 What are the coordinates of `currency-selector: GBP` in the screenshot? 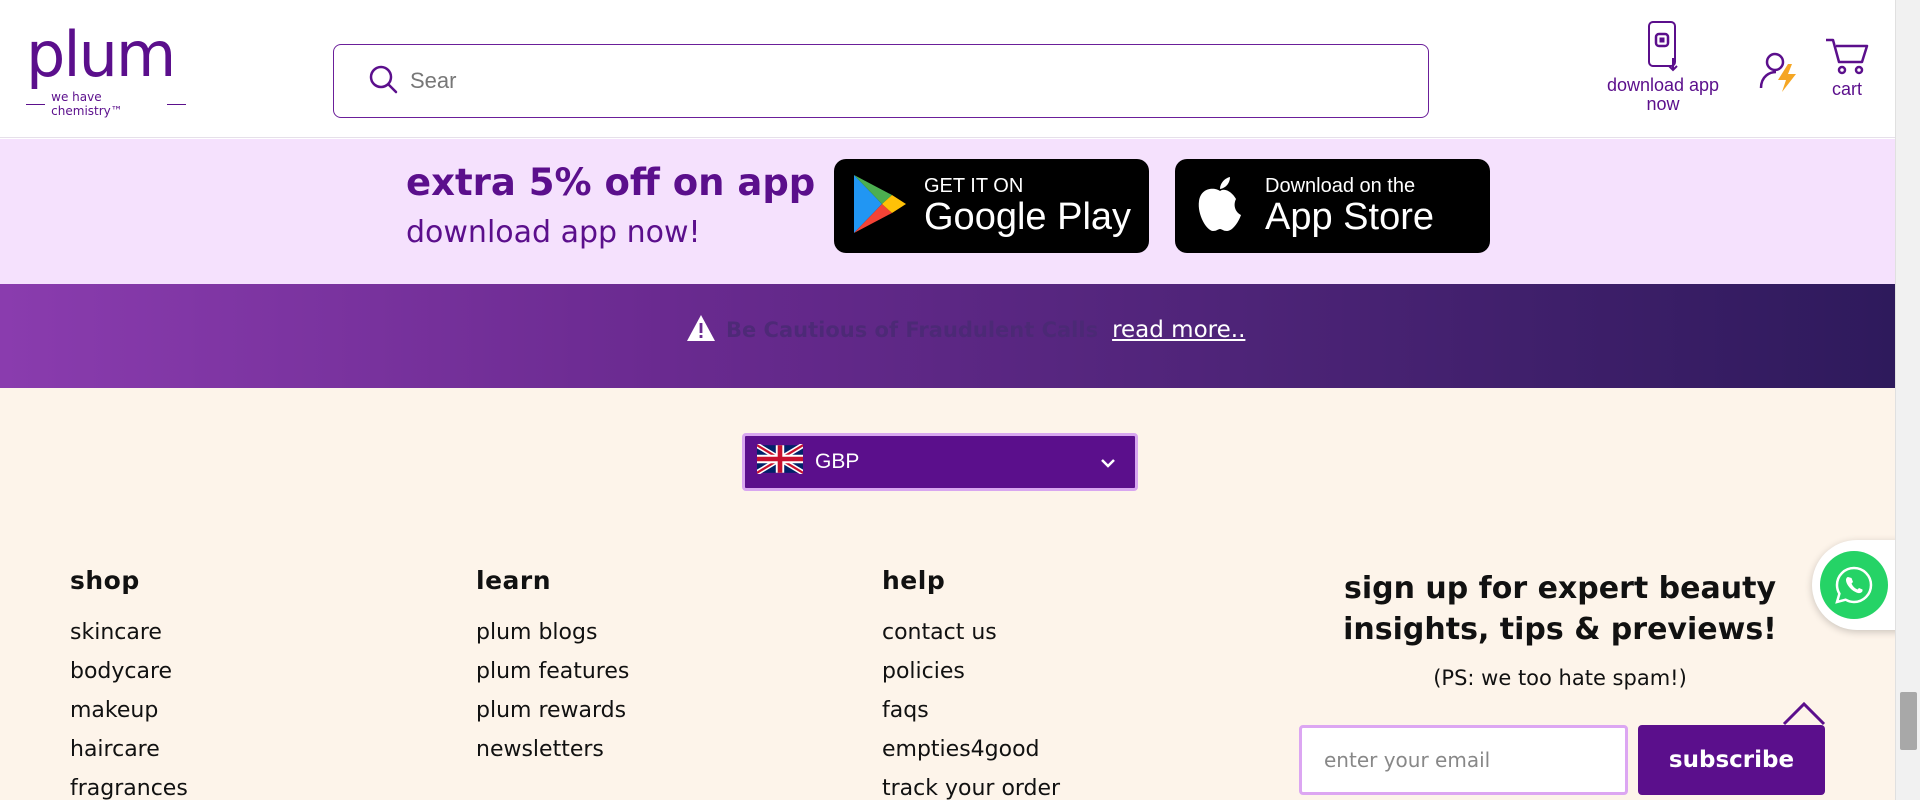 It's located at (940, 462).